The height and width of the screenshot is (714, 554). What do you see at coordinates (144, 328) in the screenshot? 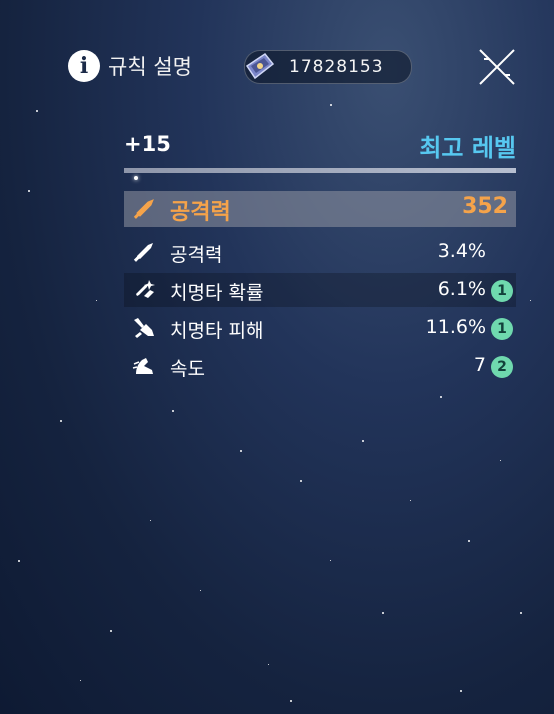
I see `crit-damage-icon` at bounding box center [144, 328].